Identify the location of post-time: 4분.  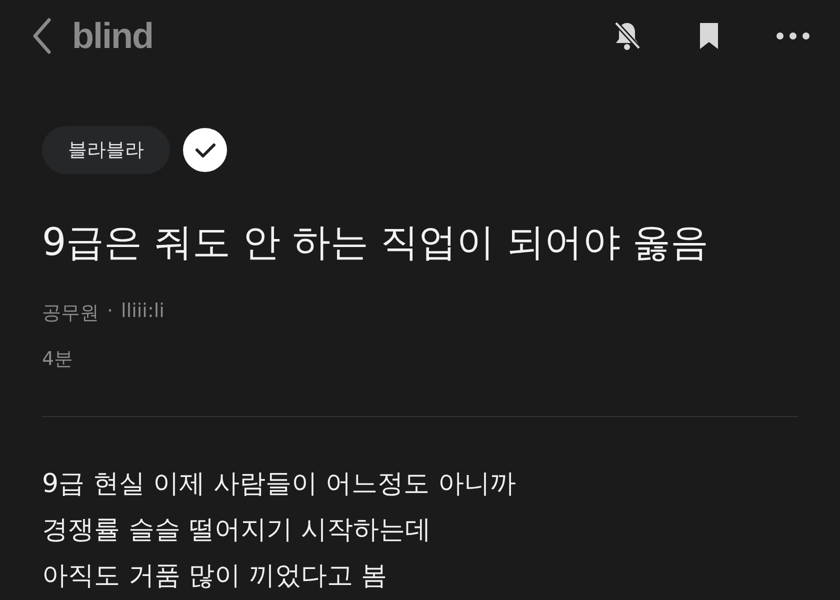
(58, 359).